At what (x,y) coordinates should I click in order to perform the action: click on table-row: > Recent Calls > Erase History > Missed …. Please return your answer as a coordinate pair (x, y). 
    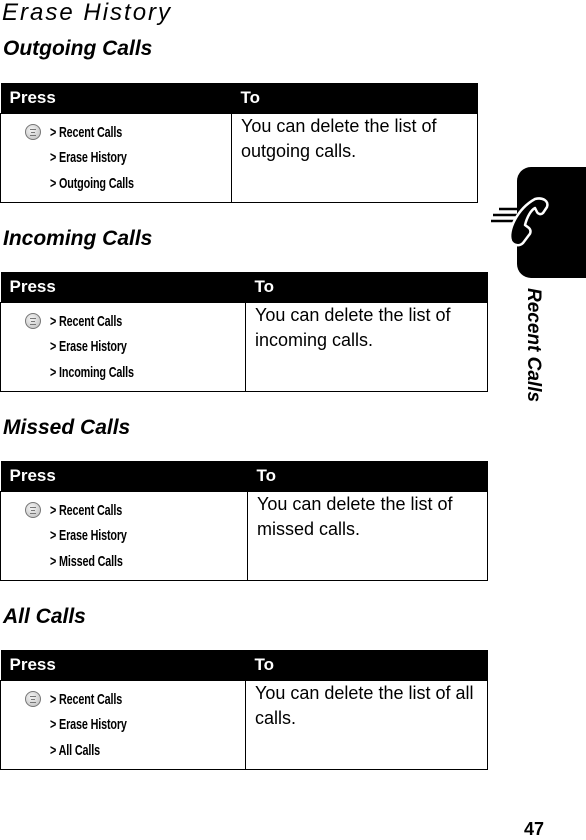
    Looking at the image, I should click on (244, 535).